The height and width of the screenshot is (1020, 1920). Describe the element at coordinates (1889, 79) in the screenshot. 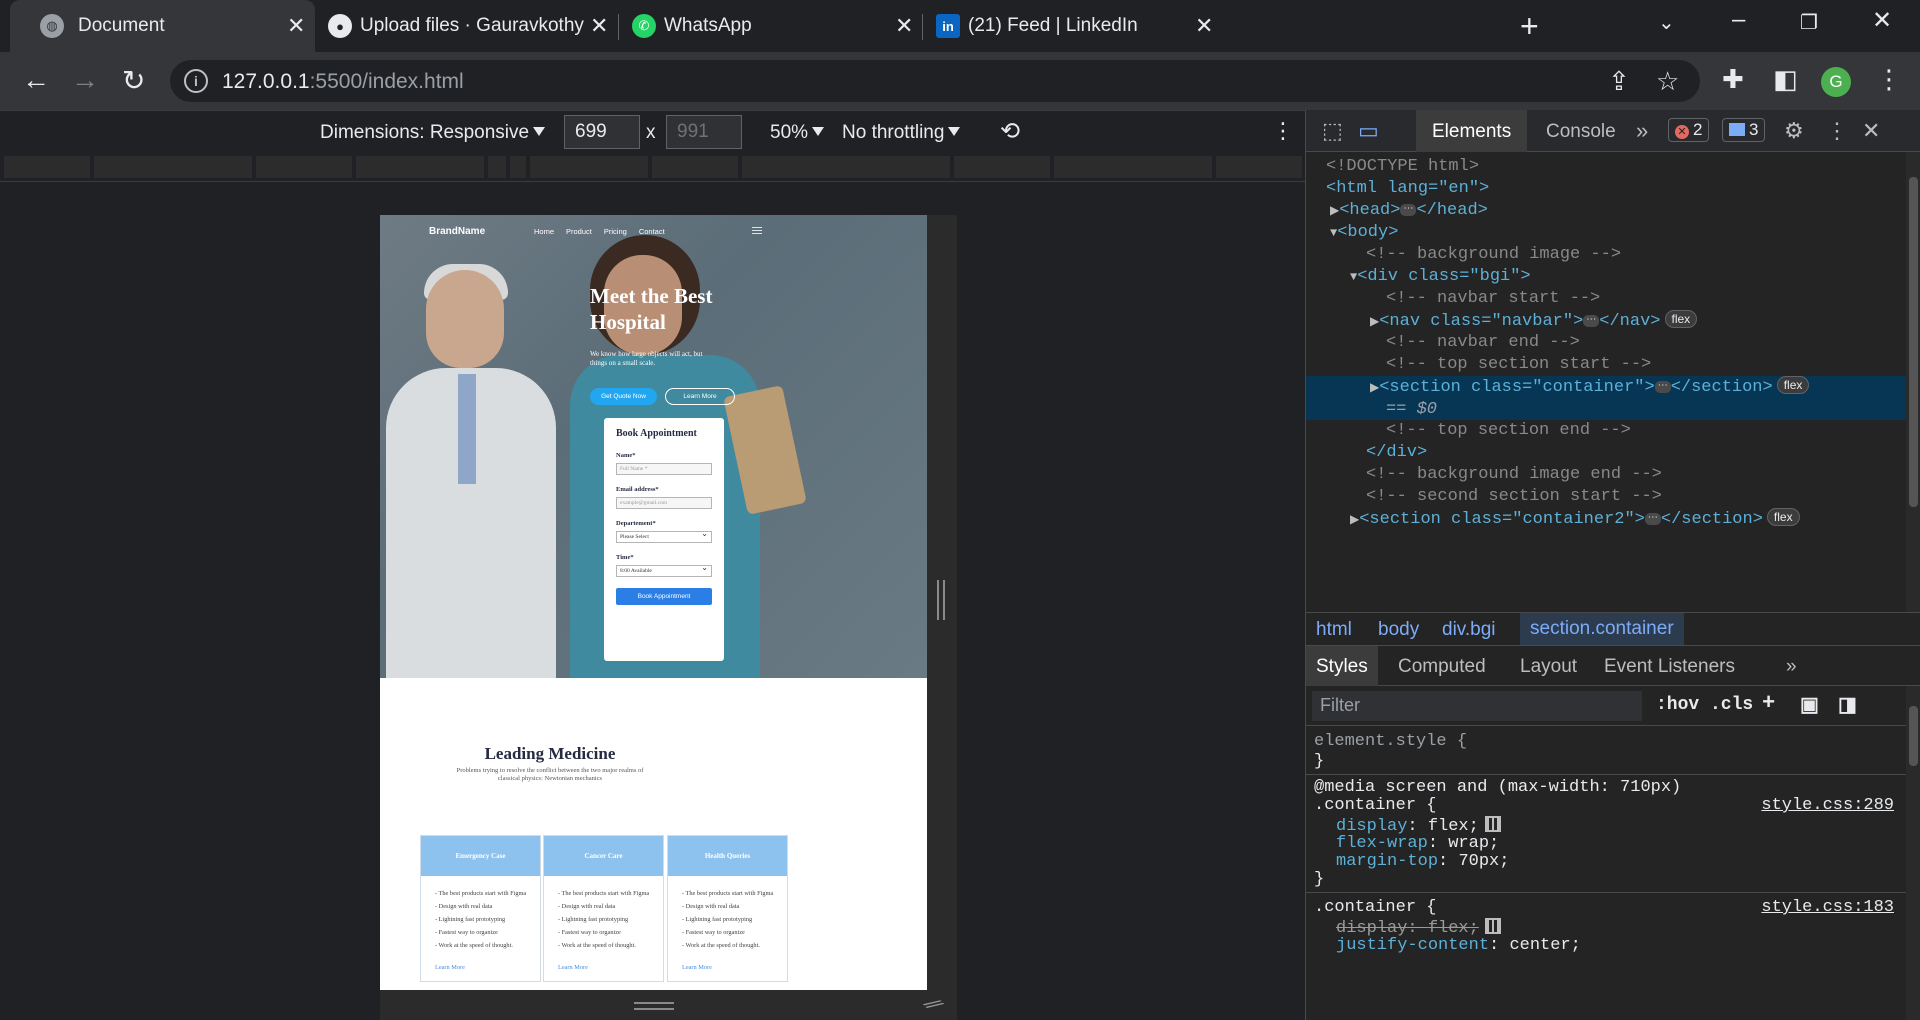

I see `menu-icon: ⋮` at that location.